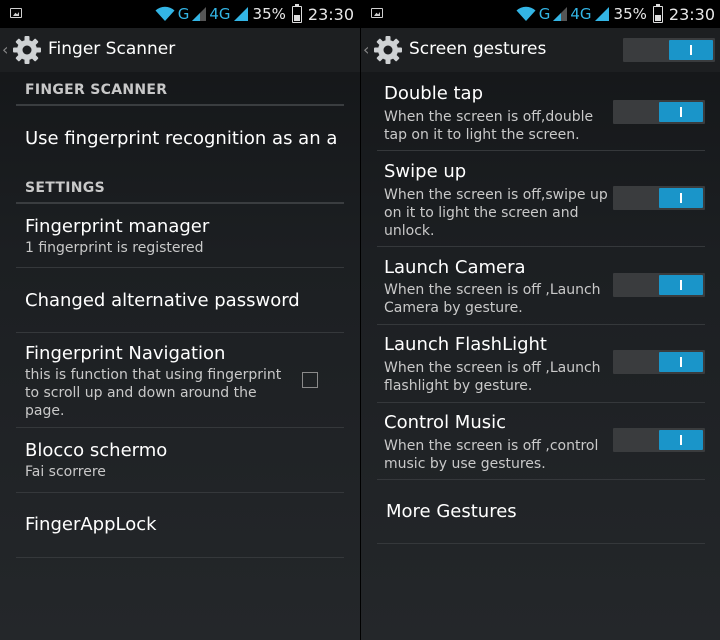 The image size is (720, 640). I want to click on swipe-up-toggle, so click(659, 198).